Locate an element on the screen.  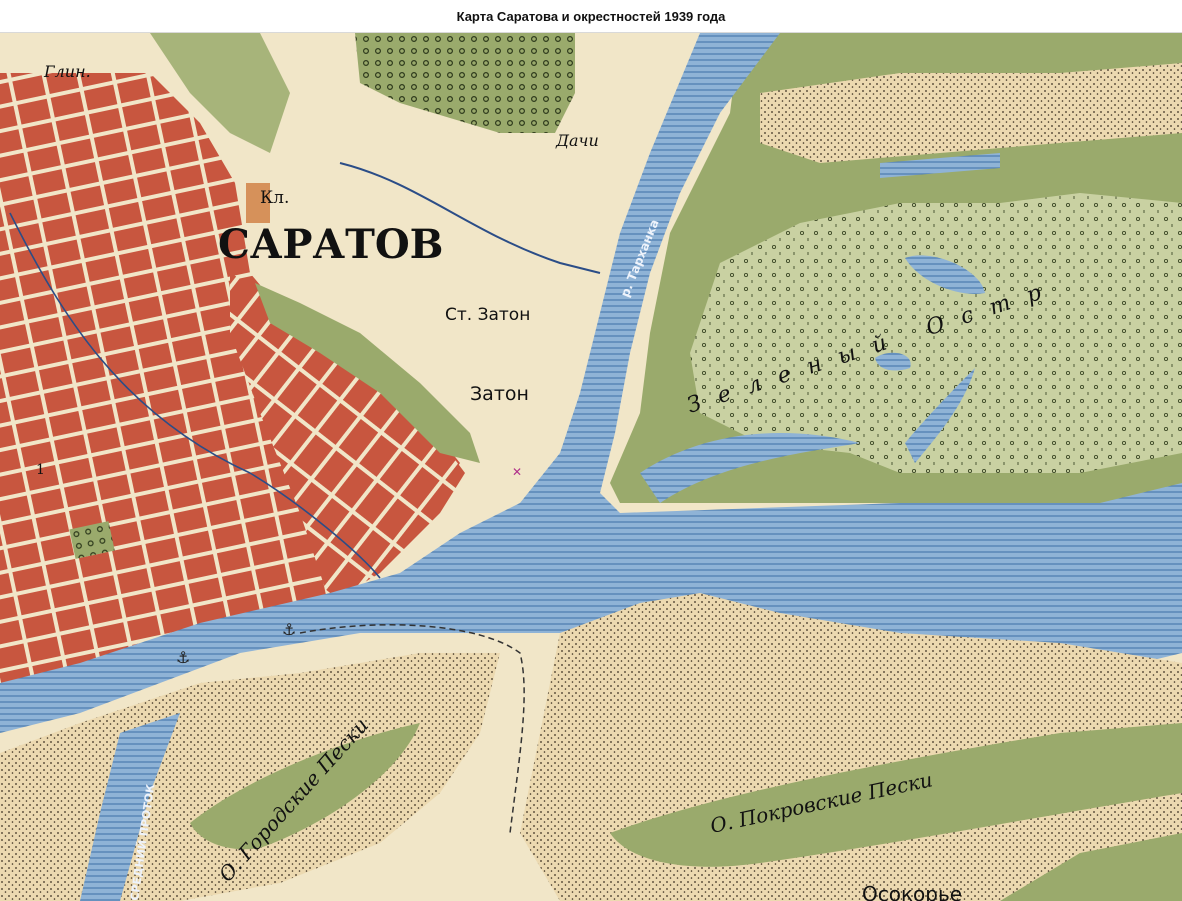
marker-icon: ✕ is located at coordinates (517, 472).